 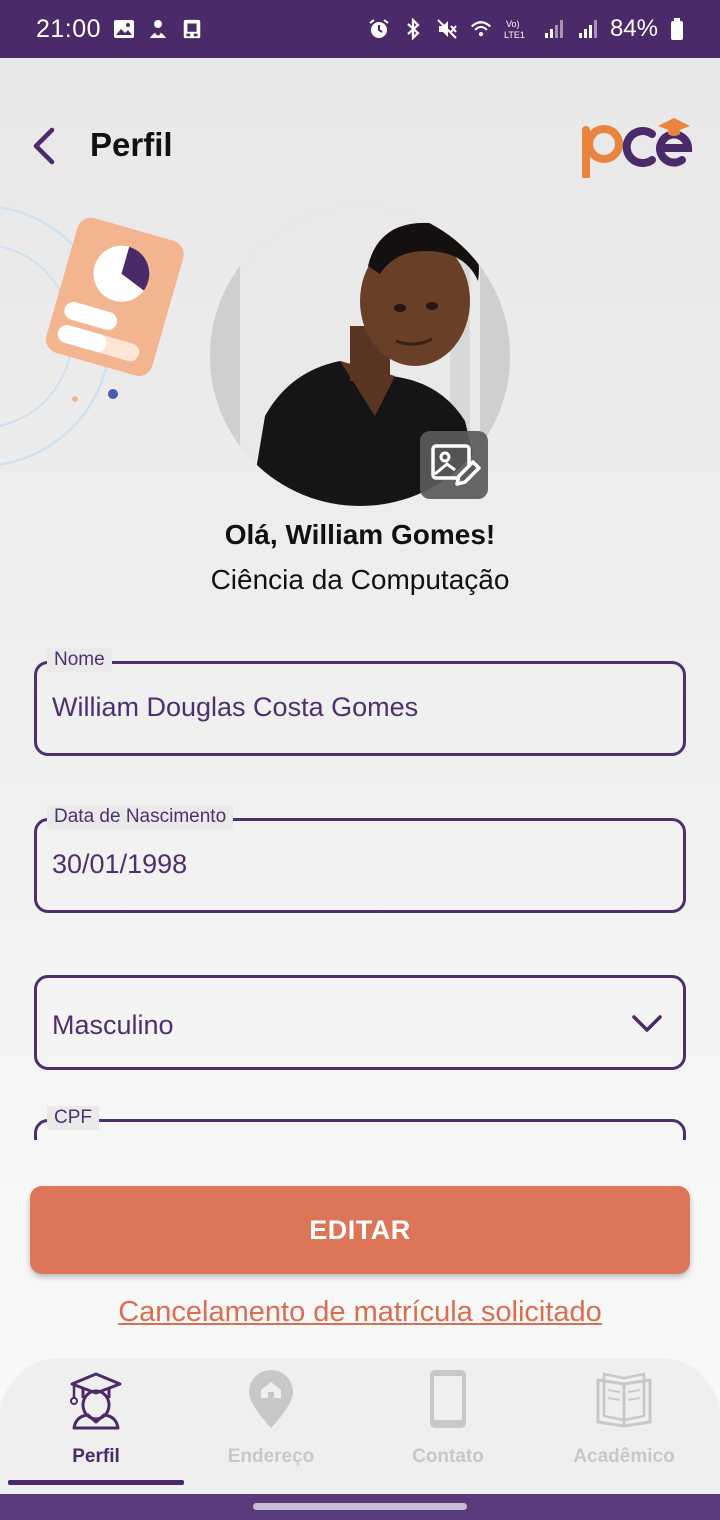 I want to click on battery-icon, so click(x=677, y=29).